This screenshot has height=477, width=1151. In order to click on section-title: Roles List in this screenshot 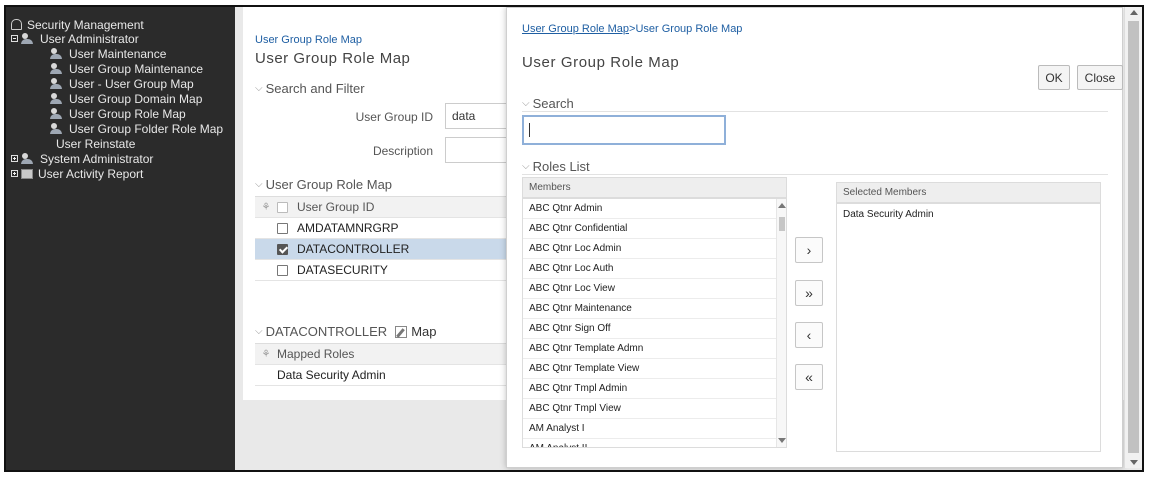, I will do `click(561, 166)`.